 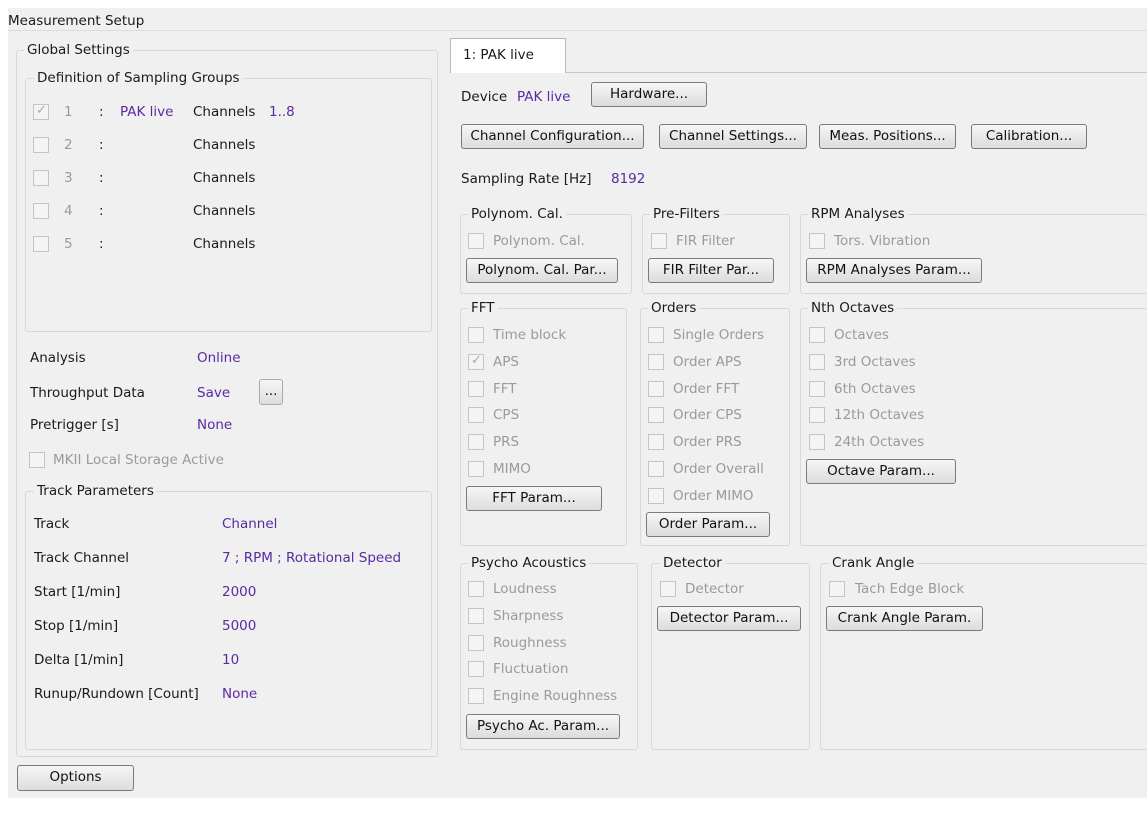 What do you see at coordinates (282, 112) in the screenshot?
I see `group-channels-value: 1..8` at bounding box center [282, 112].